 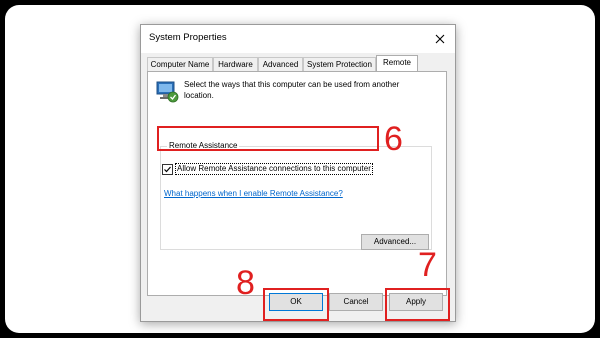 I want to click on tab-remote: Remote, so click(x=397, y=63).